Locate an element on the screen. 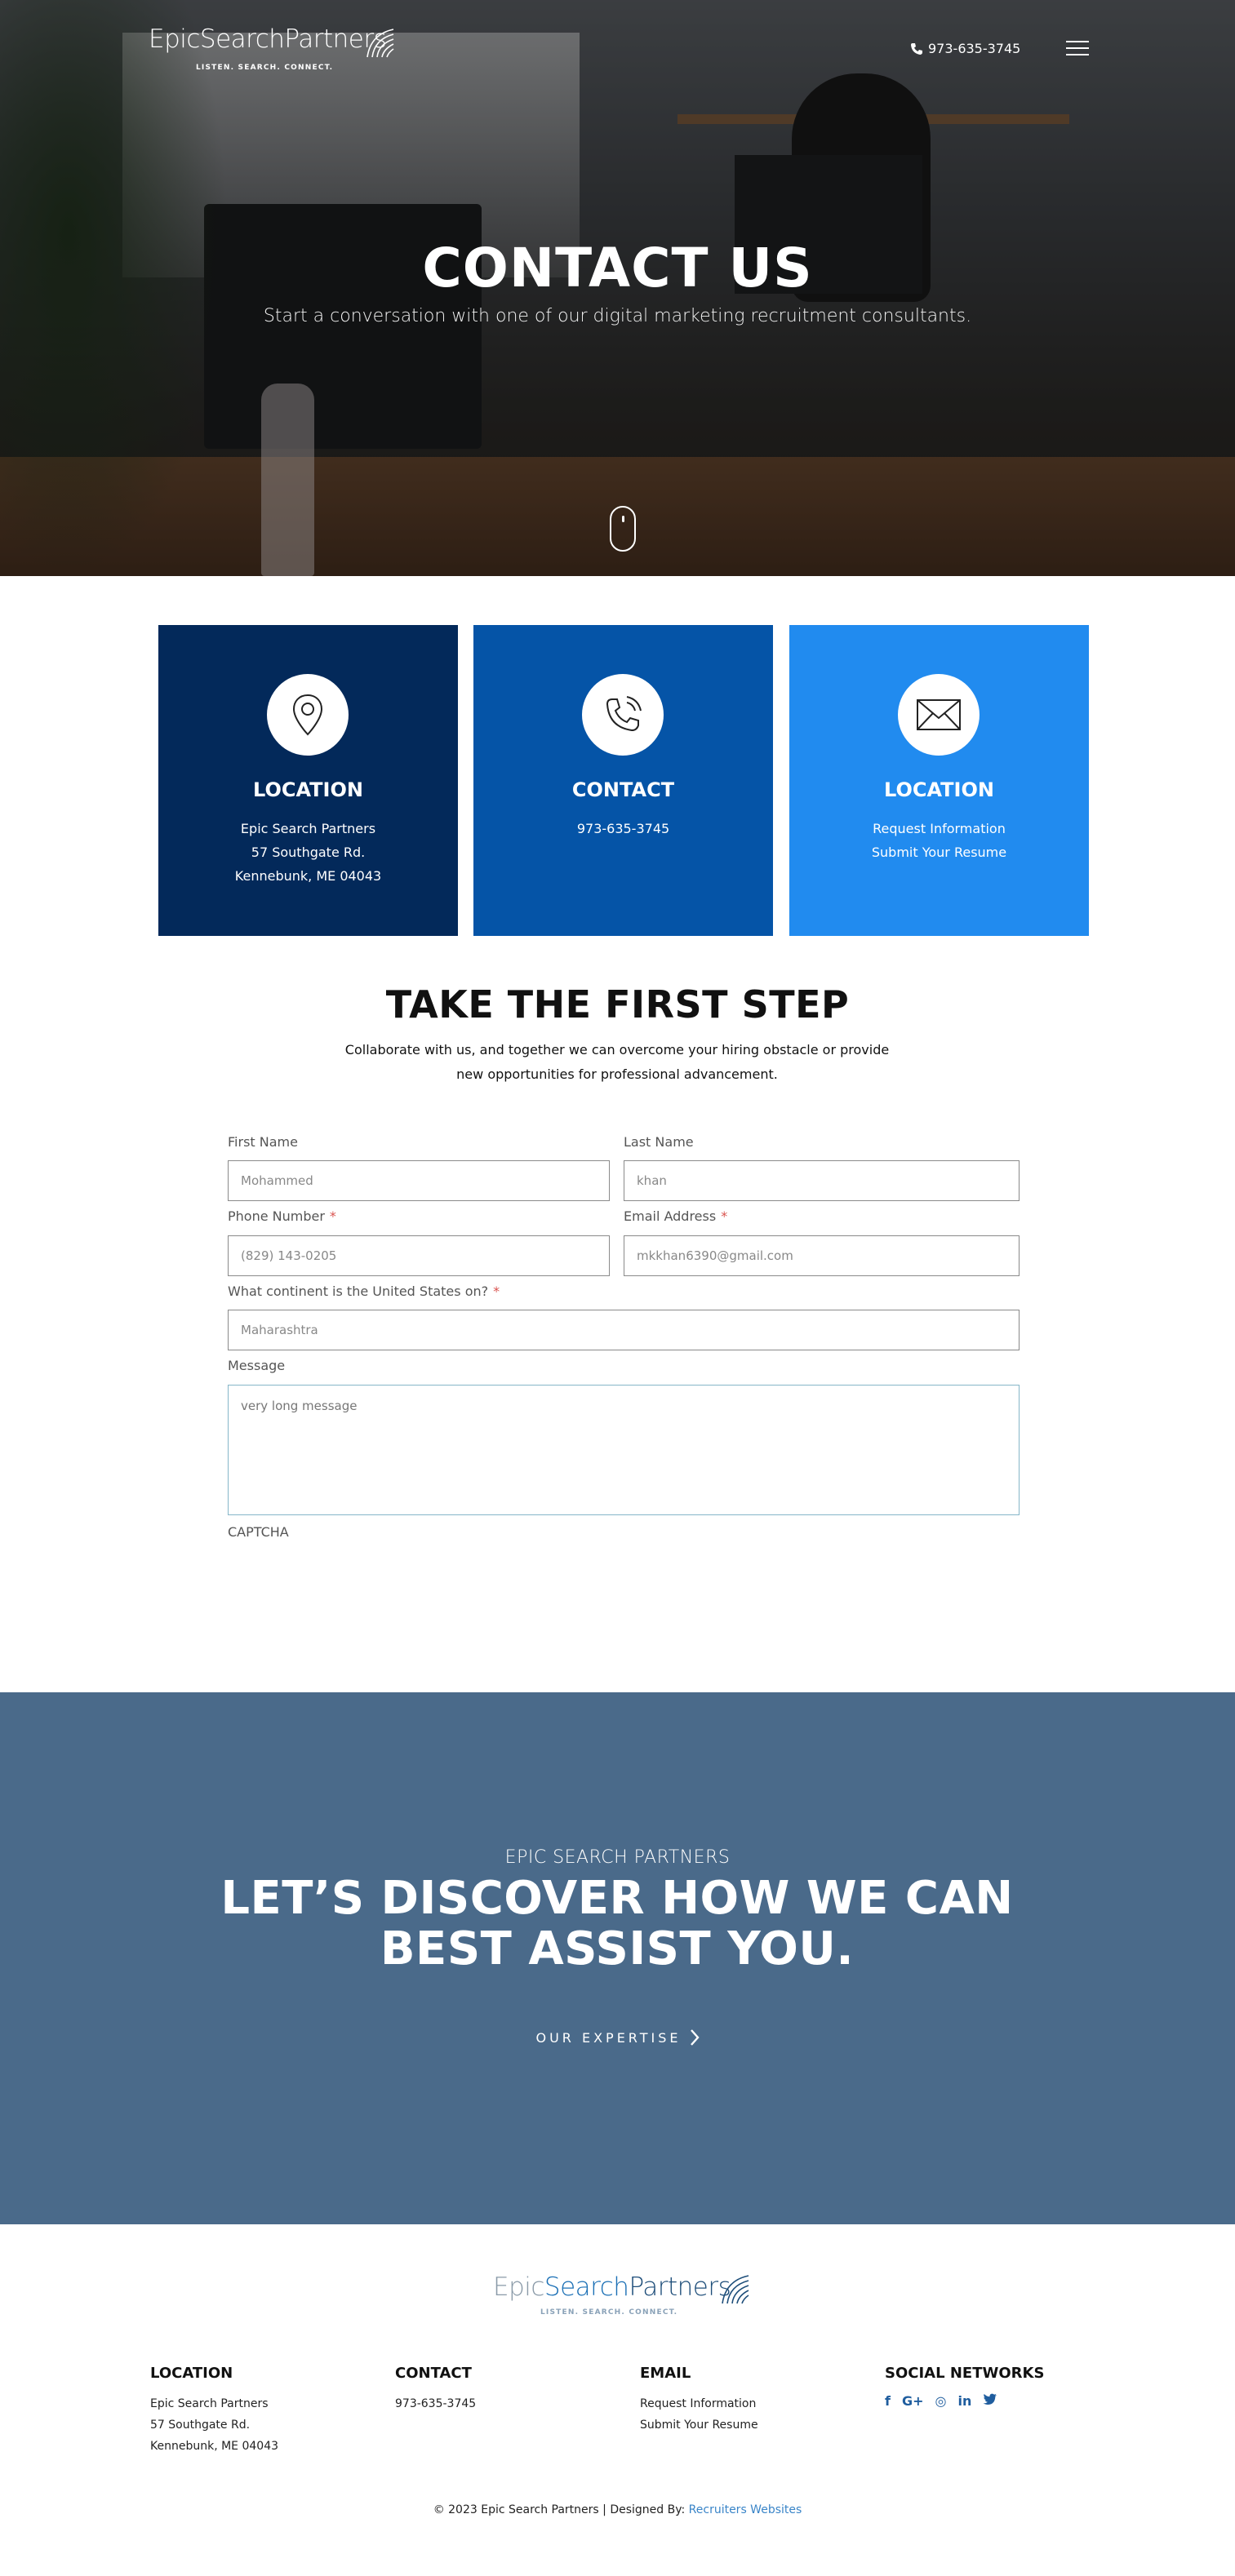  footer-contact-title: CONTACT is located at coordinates (433, 2373).